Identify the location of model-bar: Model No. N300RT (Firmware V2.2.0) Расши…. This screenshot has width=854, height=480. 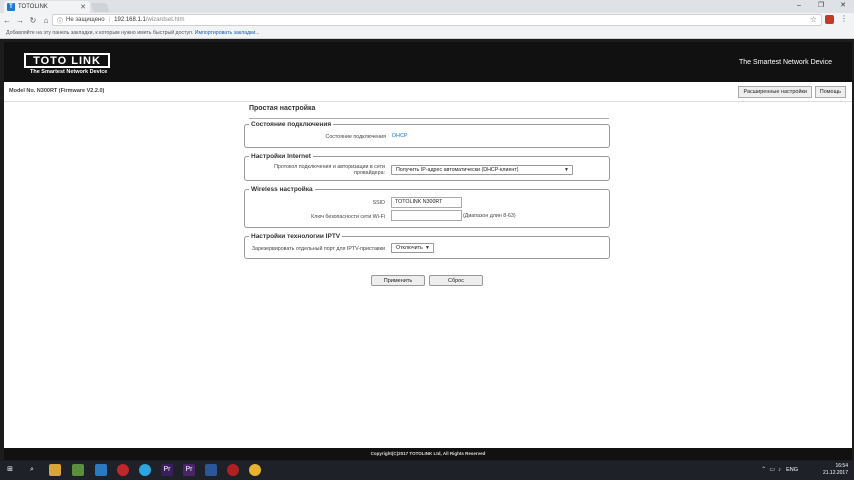
(428, 92).